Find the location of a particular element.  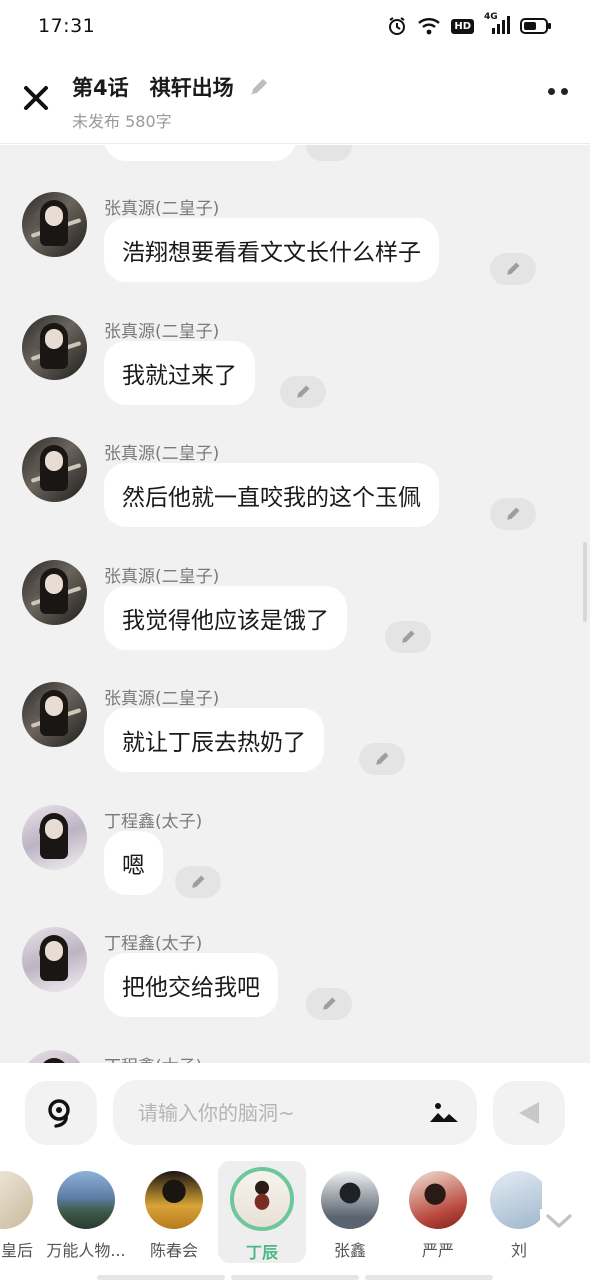

character-item: 丁辰 is located at coordinates (262, 1212).